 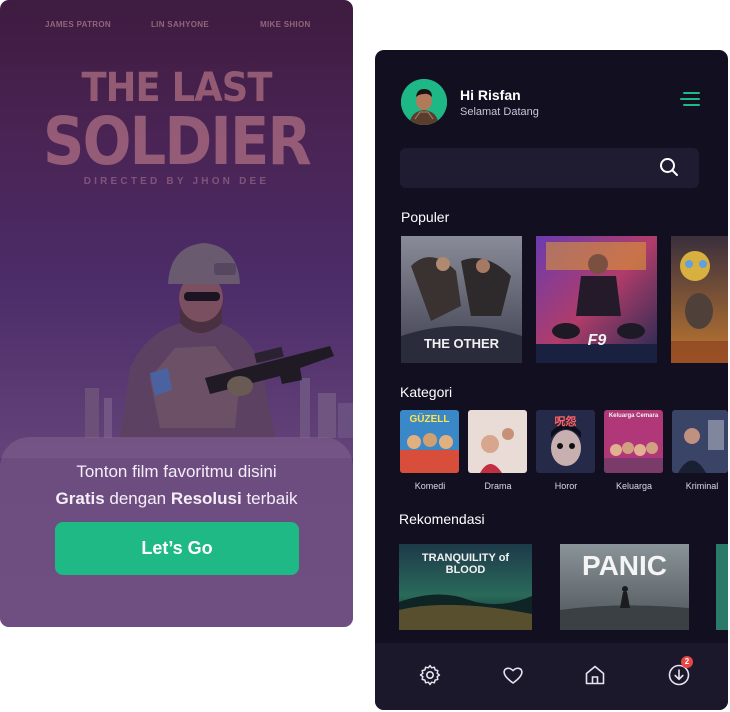 What do you see at coordinates (624, 565) in the screenshot?
I see `recommended-title-2: PANIC` at bounding box center [624, 565].